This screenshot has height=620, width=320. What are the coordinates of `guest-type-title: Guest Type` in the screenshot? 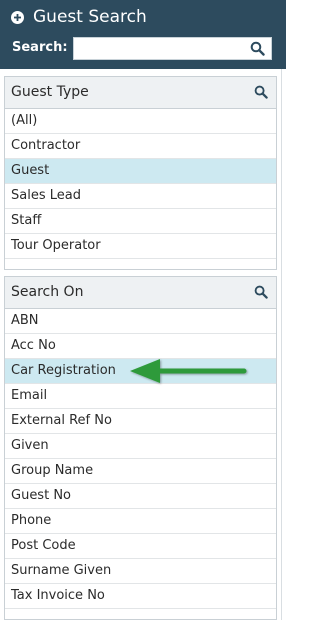 It's located at (50, 92).